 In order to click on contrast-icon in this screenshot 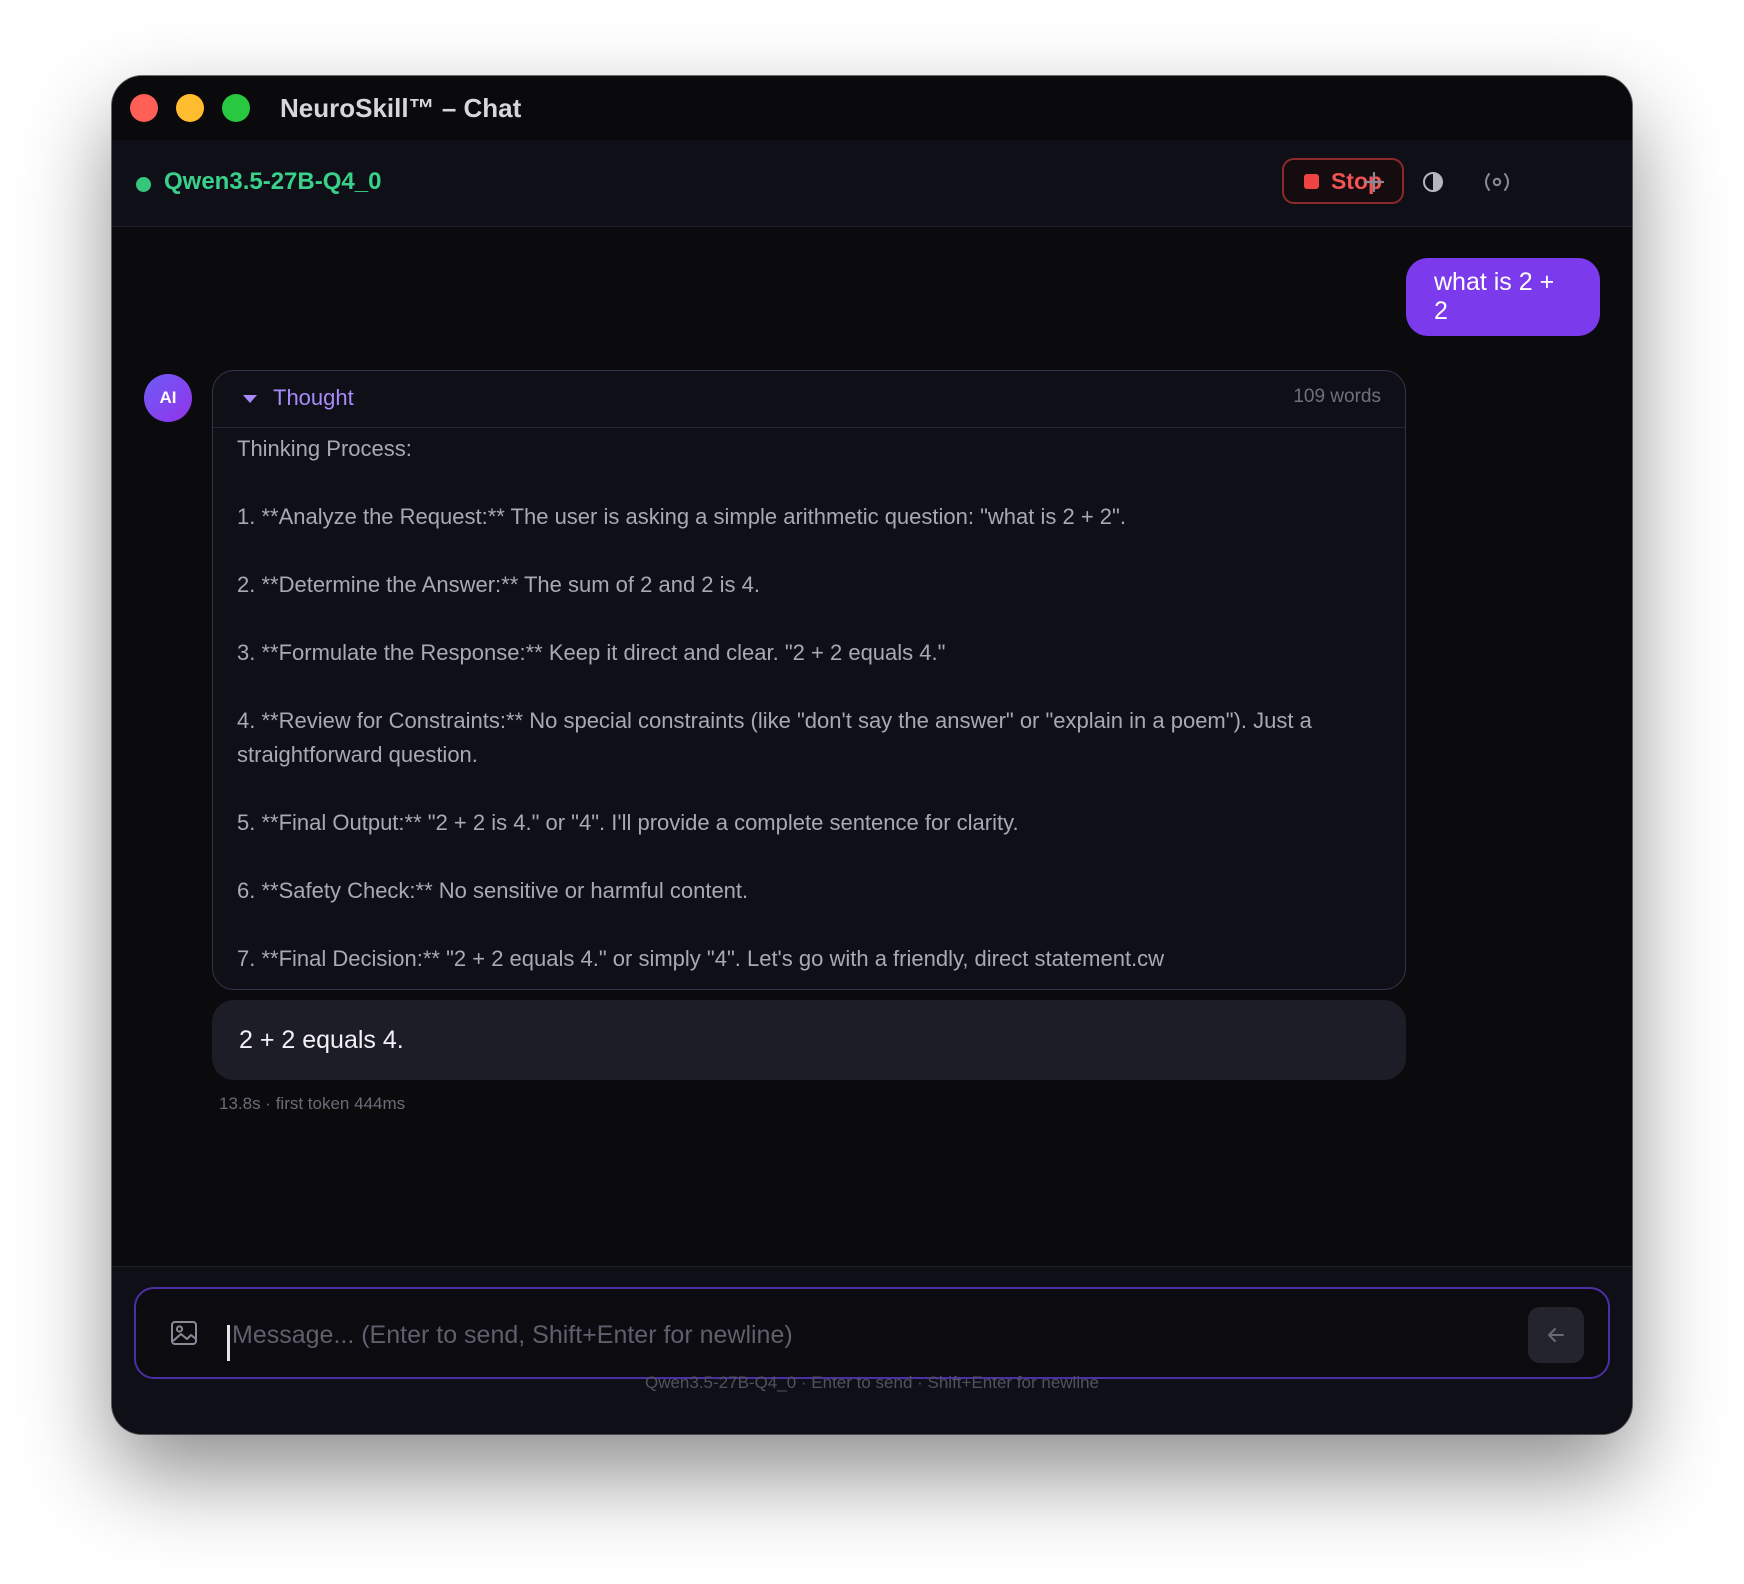, I will do `click(1433, 182)`.